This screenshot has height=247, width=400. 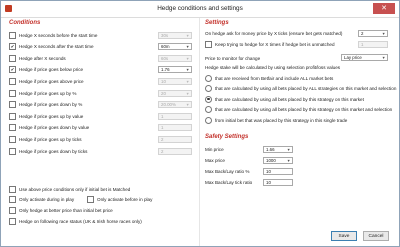 I want to click on condition-select: 1.76 ▼, so click(x=175, y=70).